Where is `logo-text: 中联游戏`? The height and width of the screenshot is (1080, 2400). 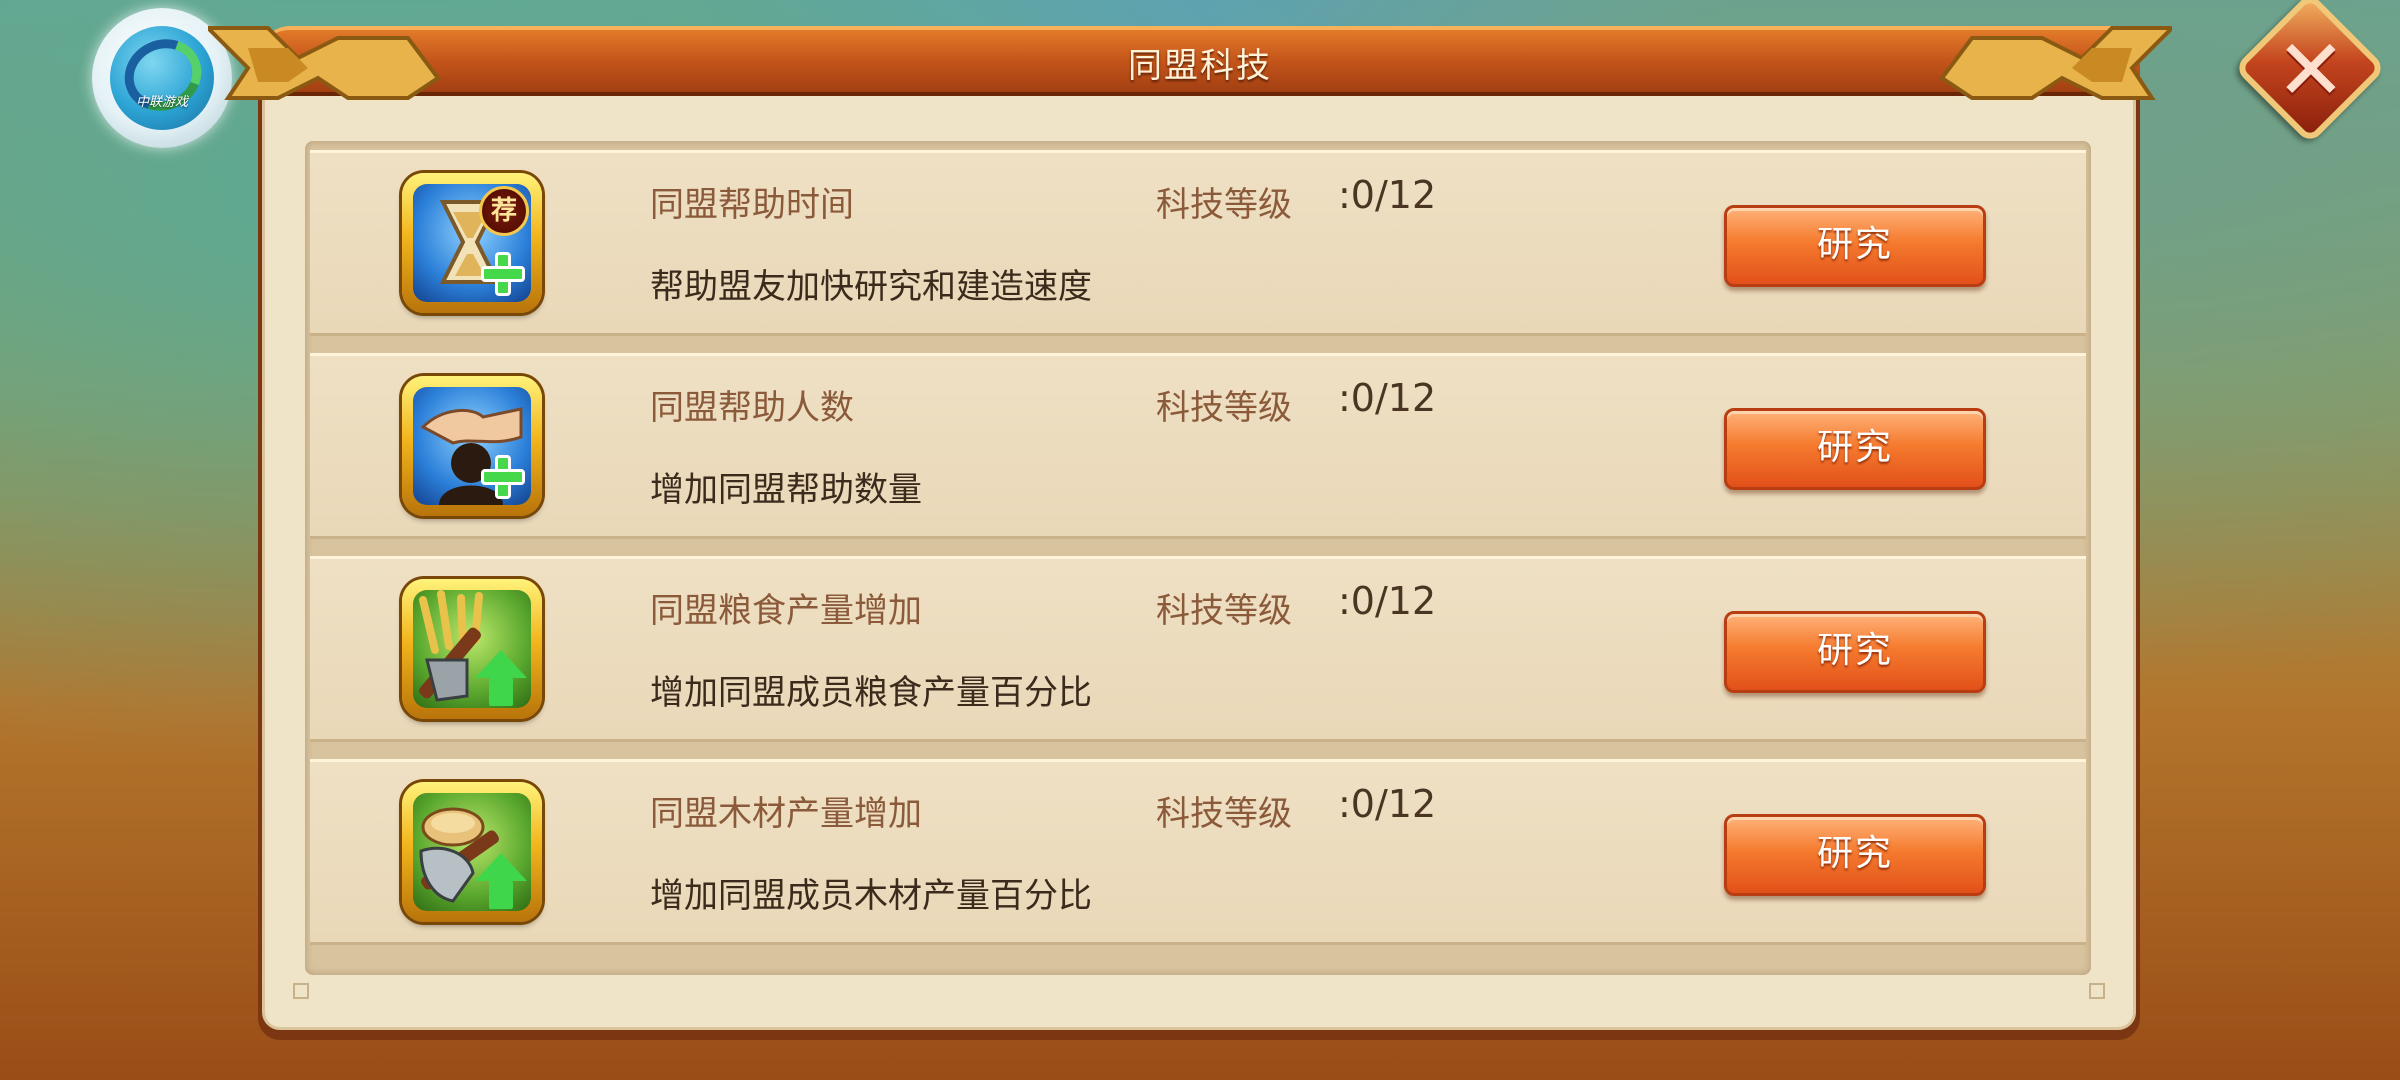
logo-text: 中联游戏 is located at coordinates (161, 102).